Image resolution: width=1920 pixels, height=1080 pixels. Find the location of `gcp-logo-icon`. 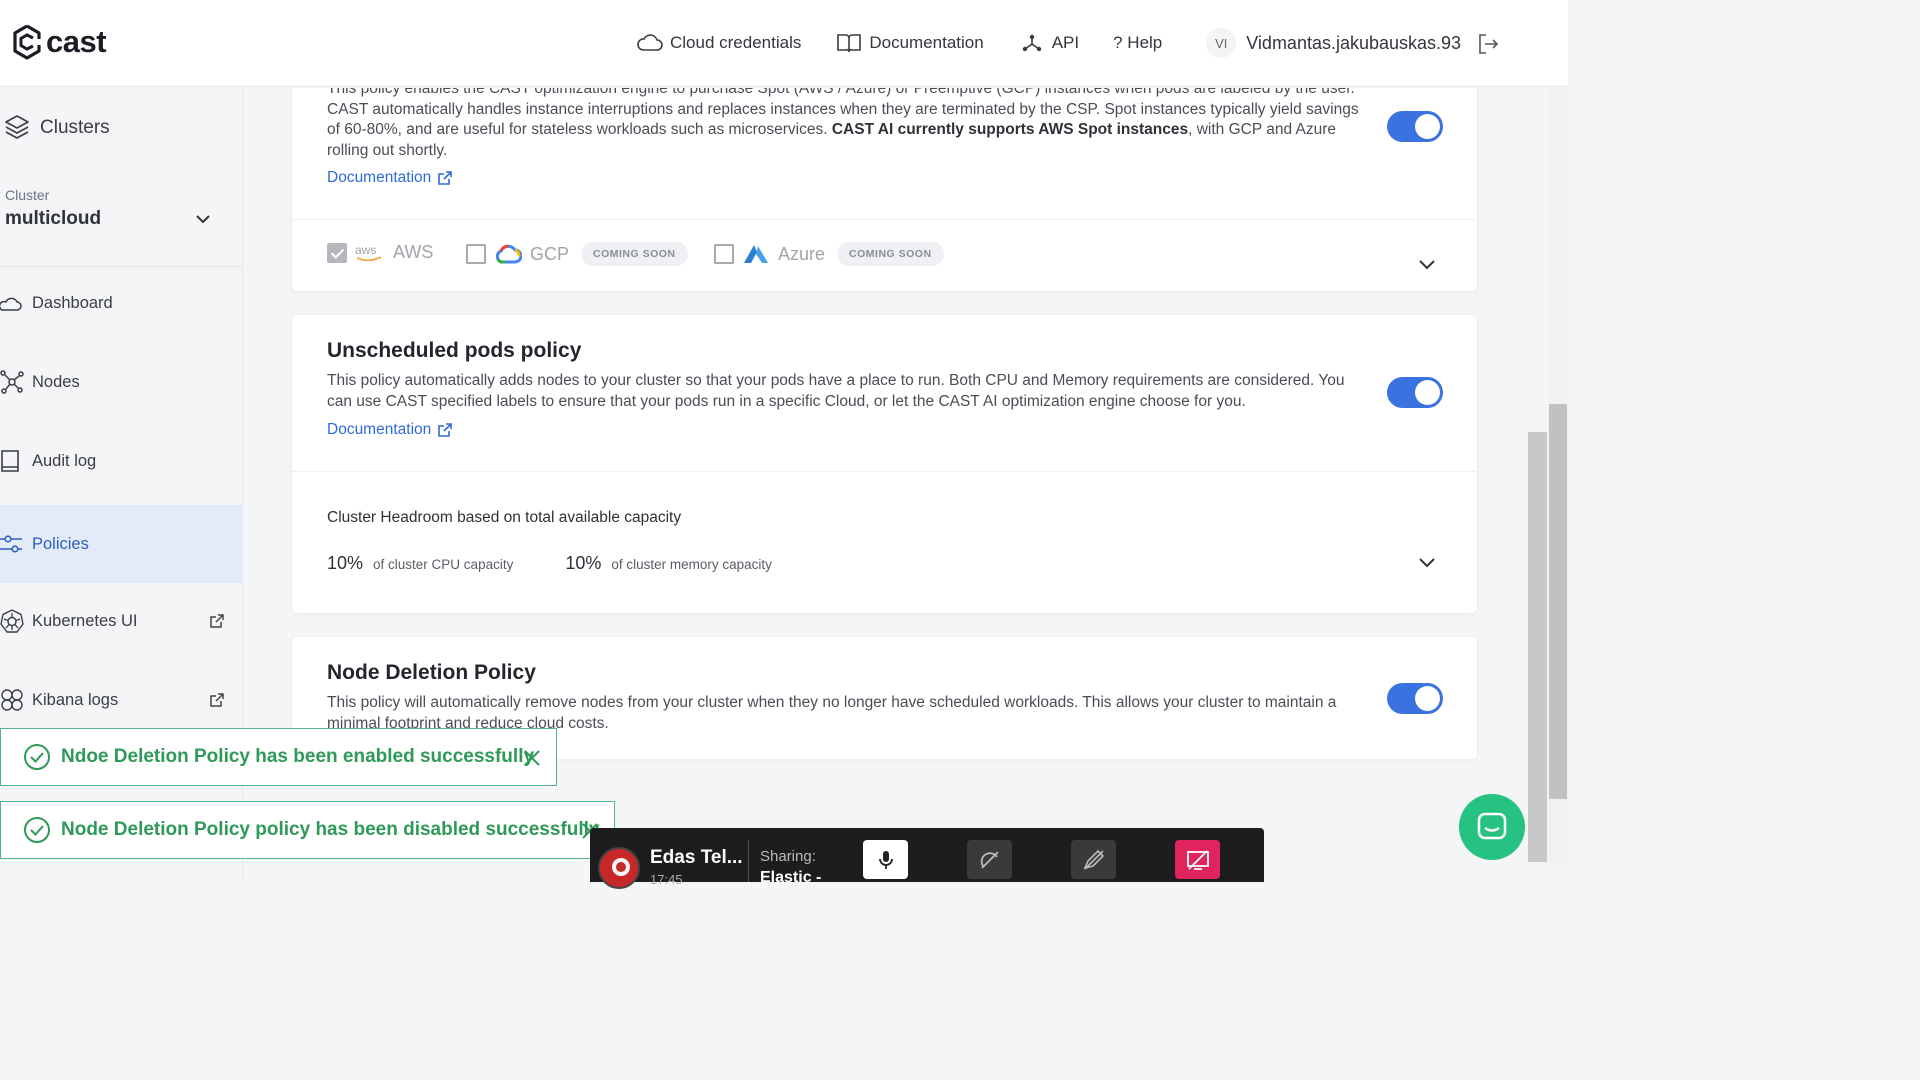

gcp-logo-icon is located at coordinates (508, 254).